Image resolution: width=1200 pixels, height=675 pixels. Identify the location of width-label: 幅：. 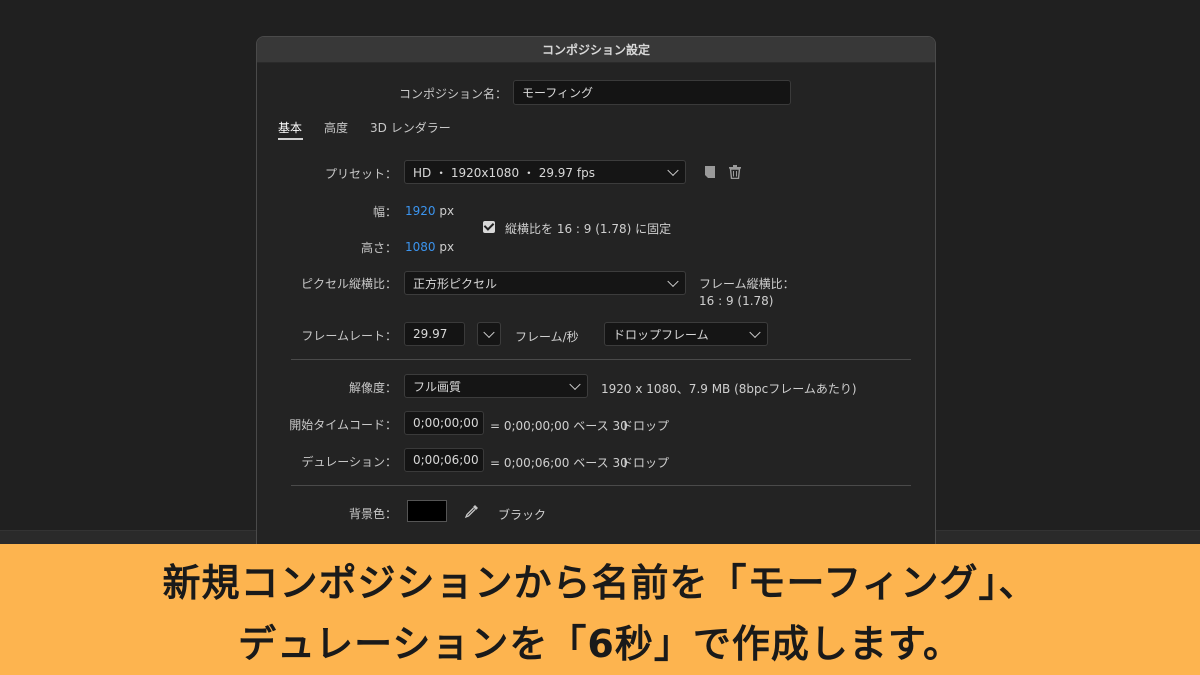
(384, 212).